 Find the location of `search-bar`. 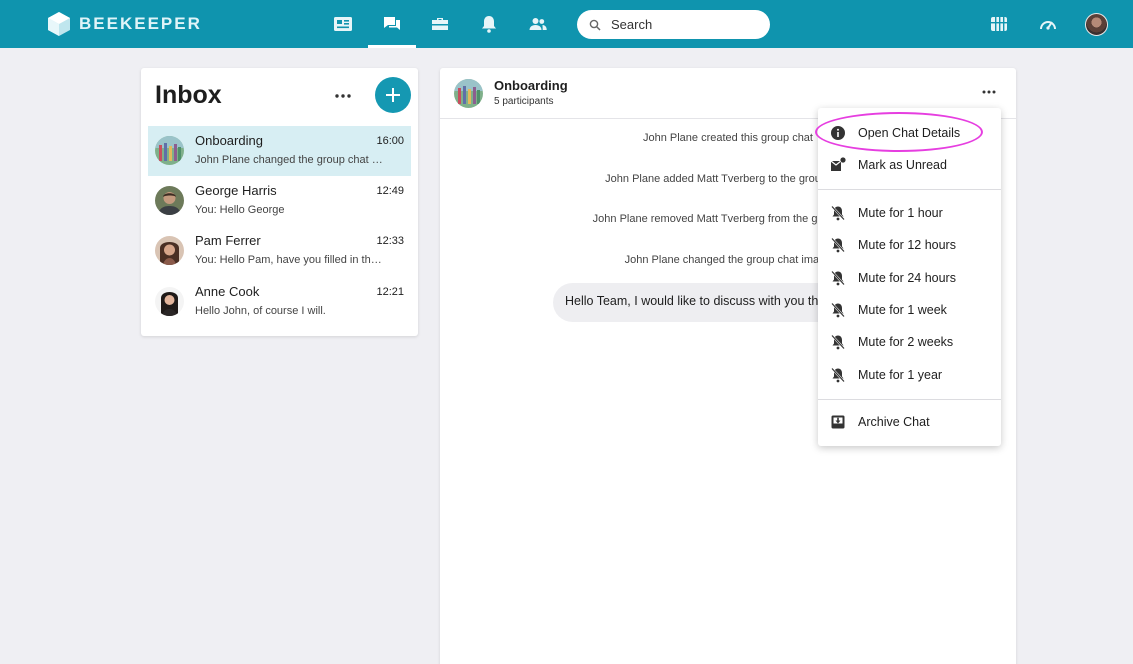

search-bar is located at coordinates (673, 24).